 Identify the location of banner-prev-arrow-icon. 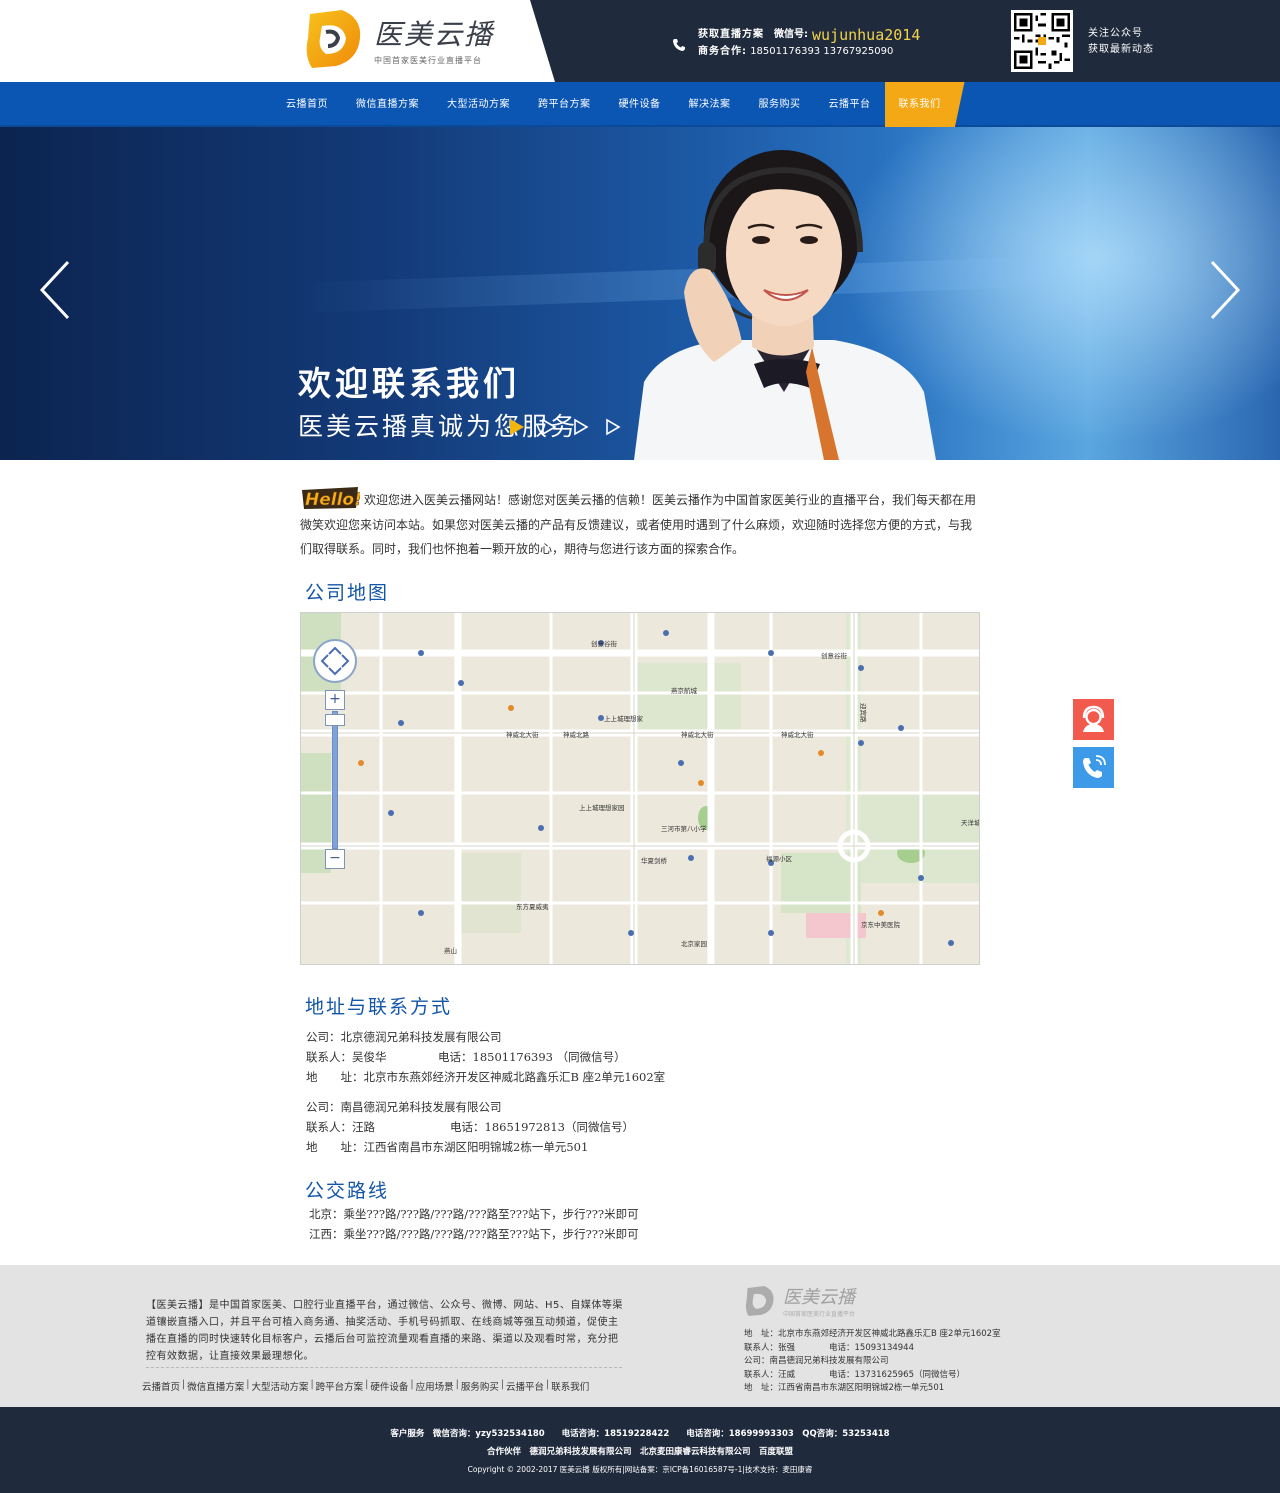
(55, 290).